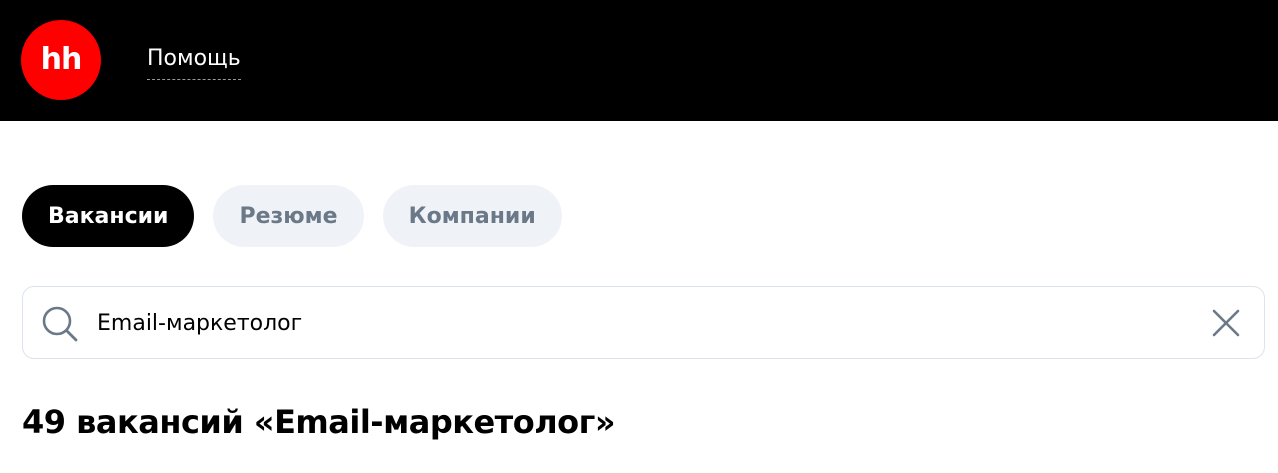  I want to click on tab-vacancies: Вакансии, so click(108, 216).